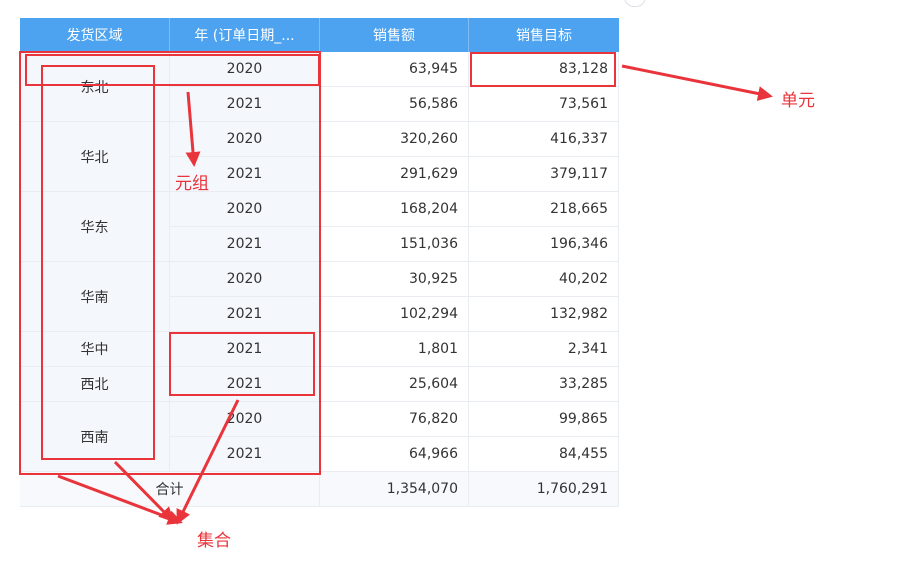 The height and width of the screenshot is (578, 911). What do you see at coordinates (697, 82) in the screenshot?
I see `cell-arrow` at bounding box center [697, 82].